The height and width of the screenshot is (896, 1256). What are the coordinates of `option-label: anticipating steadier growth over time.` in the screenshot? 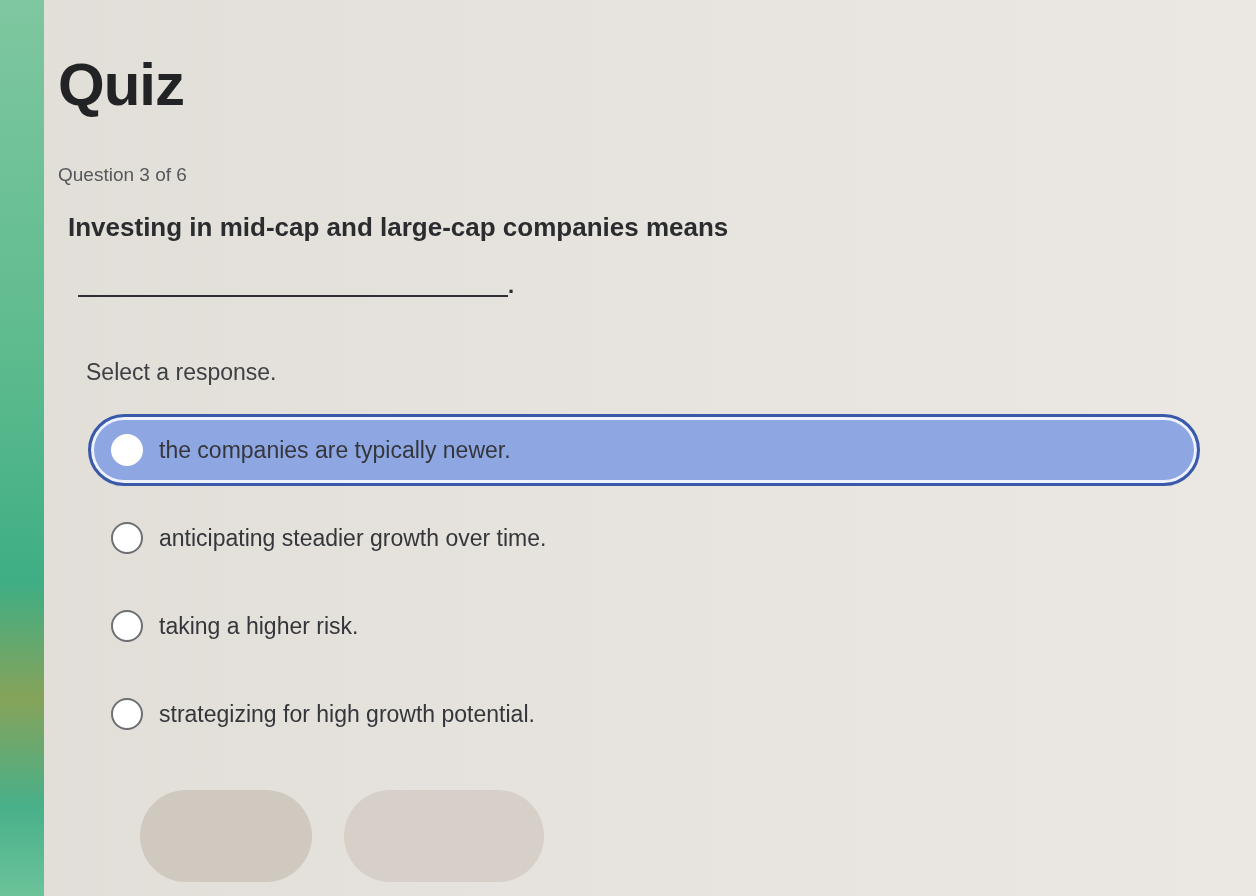 It's located at (353, 538).